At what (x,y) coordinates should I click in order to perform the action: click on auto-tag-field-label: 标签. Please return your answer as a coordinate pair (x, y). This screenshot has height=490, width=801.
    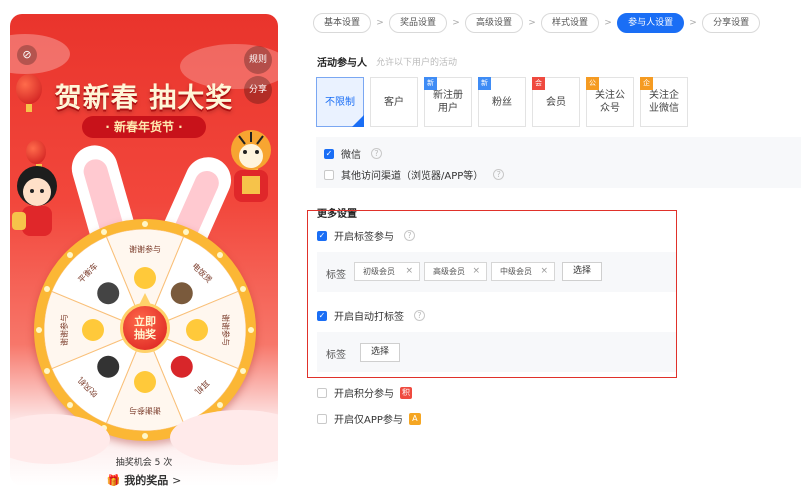
    Looking at the image, I should click on (336, 355).